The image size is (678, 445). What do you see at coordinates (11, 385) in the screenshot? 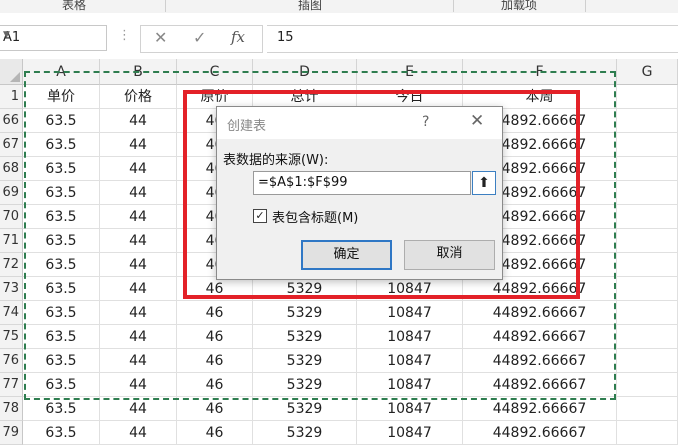
I see `row-header: 77` at bounding box center [11, 385].